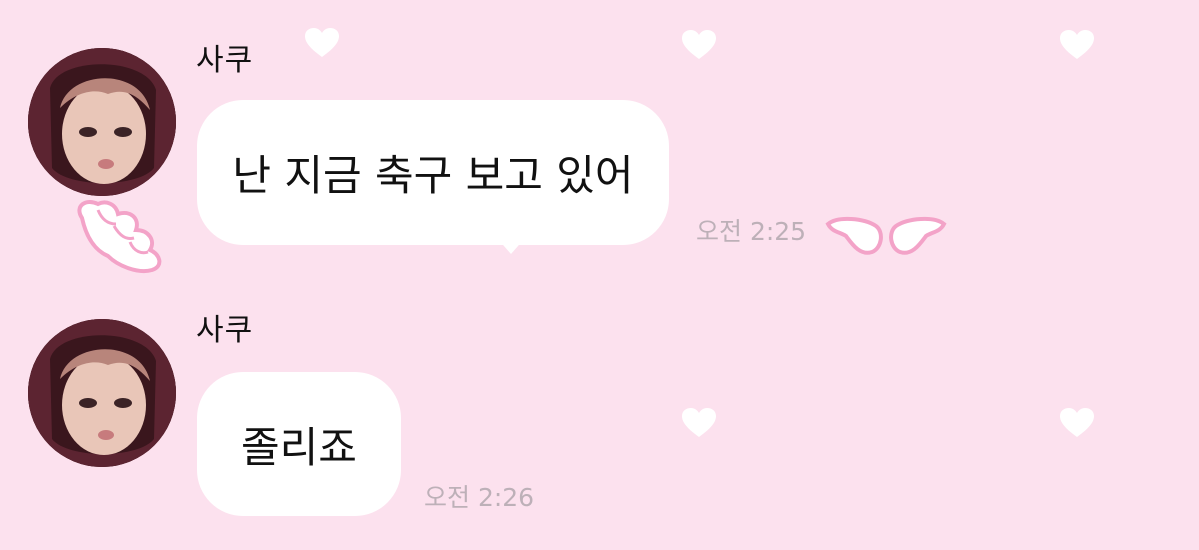 The height and width of the screenshot is (550, 1199). Describe the element at coordinates (299, 447) in the screenshot. I see `message-text: 졸리죠` at that location.